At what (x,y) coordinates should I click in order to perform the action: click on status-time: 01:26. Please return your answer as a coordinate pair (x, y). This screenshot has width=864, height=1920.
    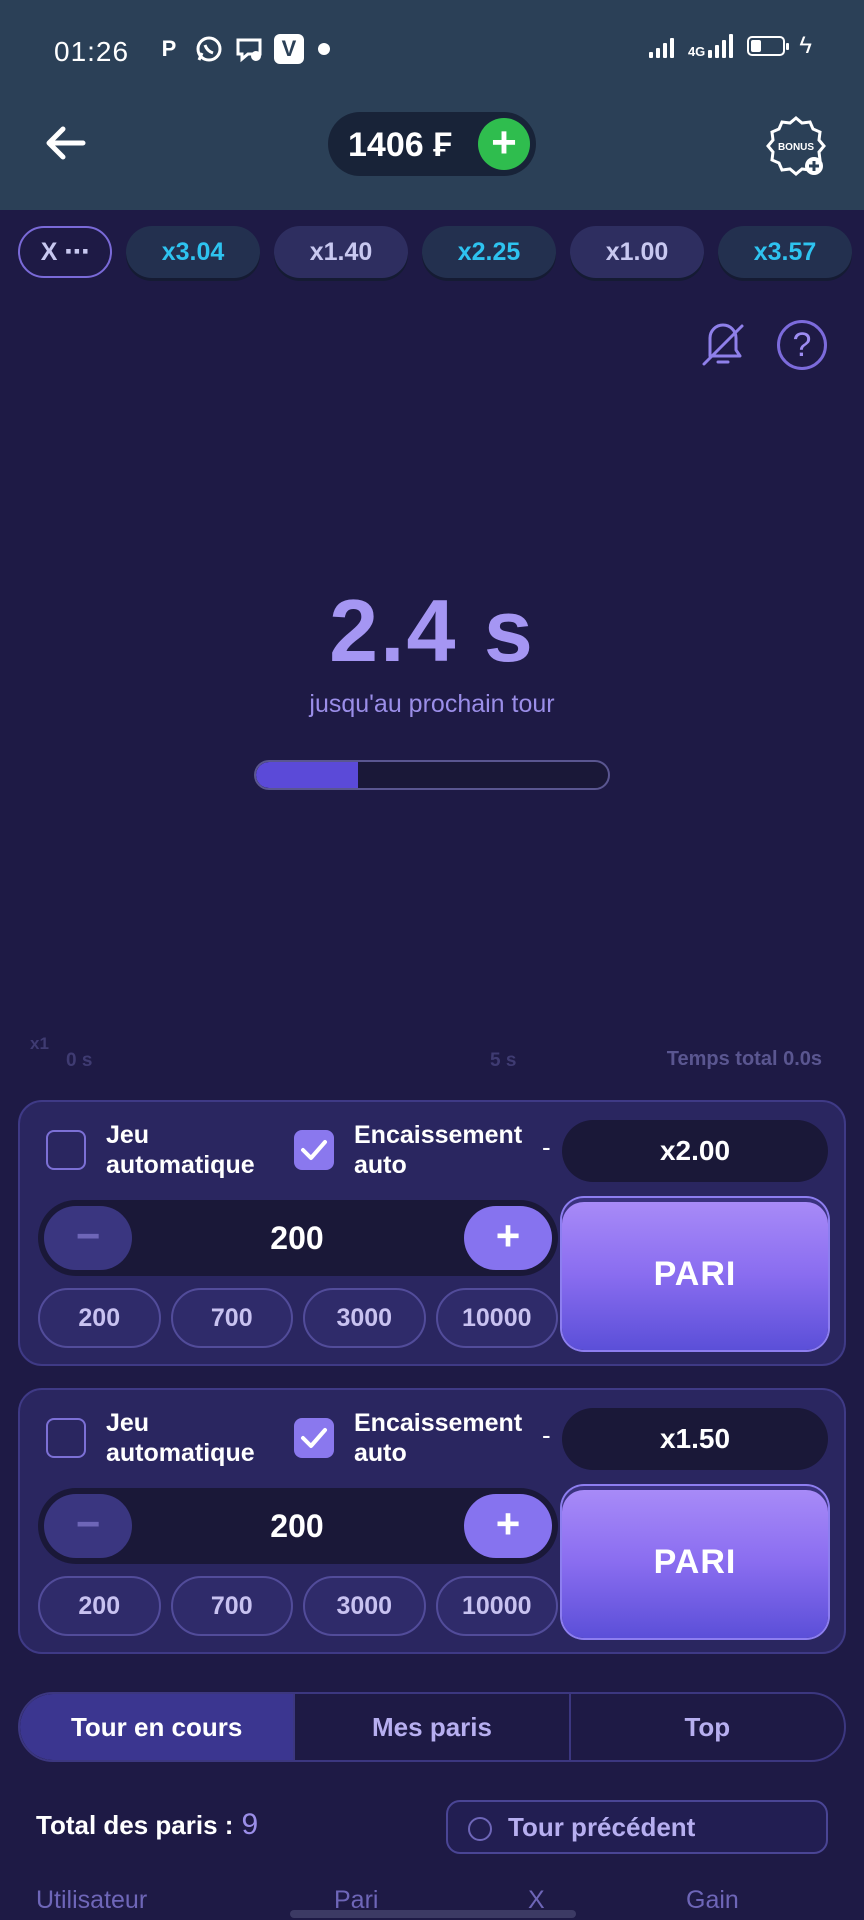
    Looking at the image, I should click on (92, 51).